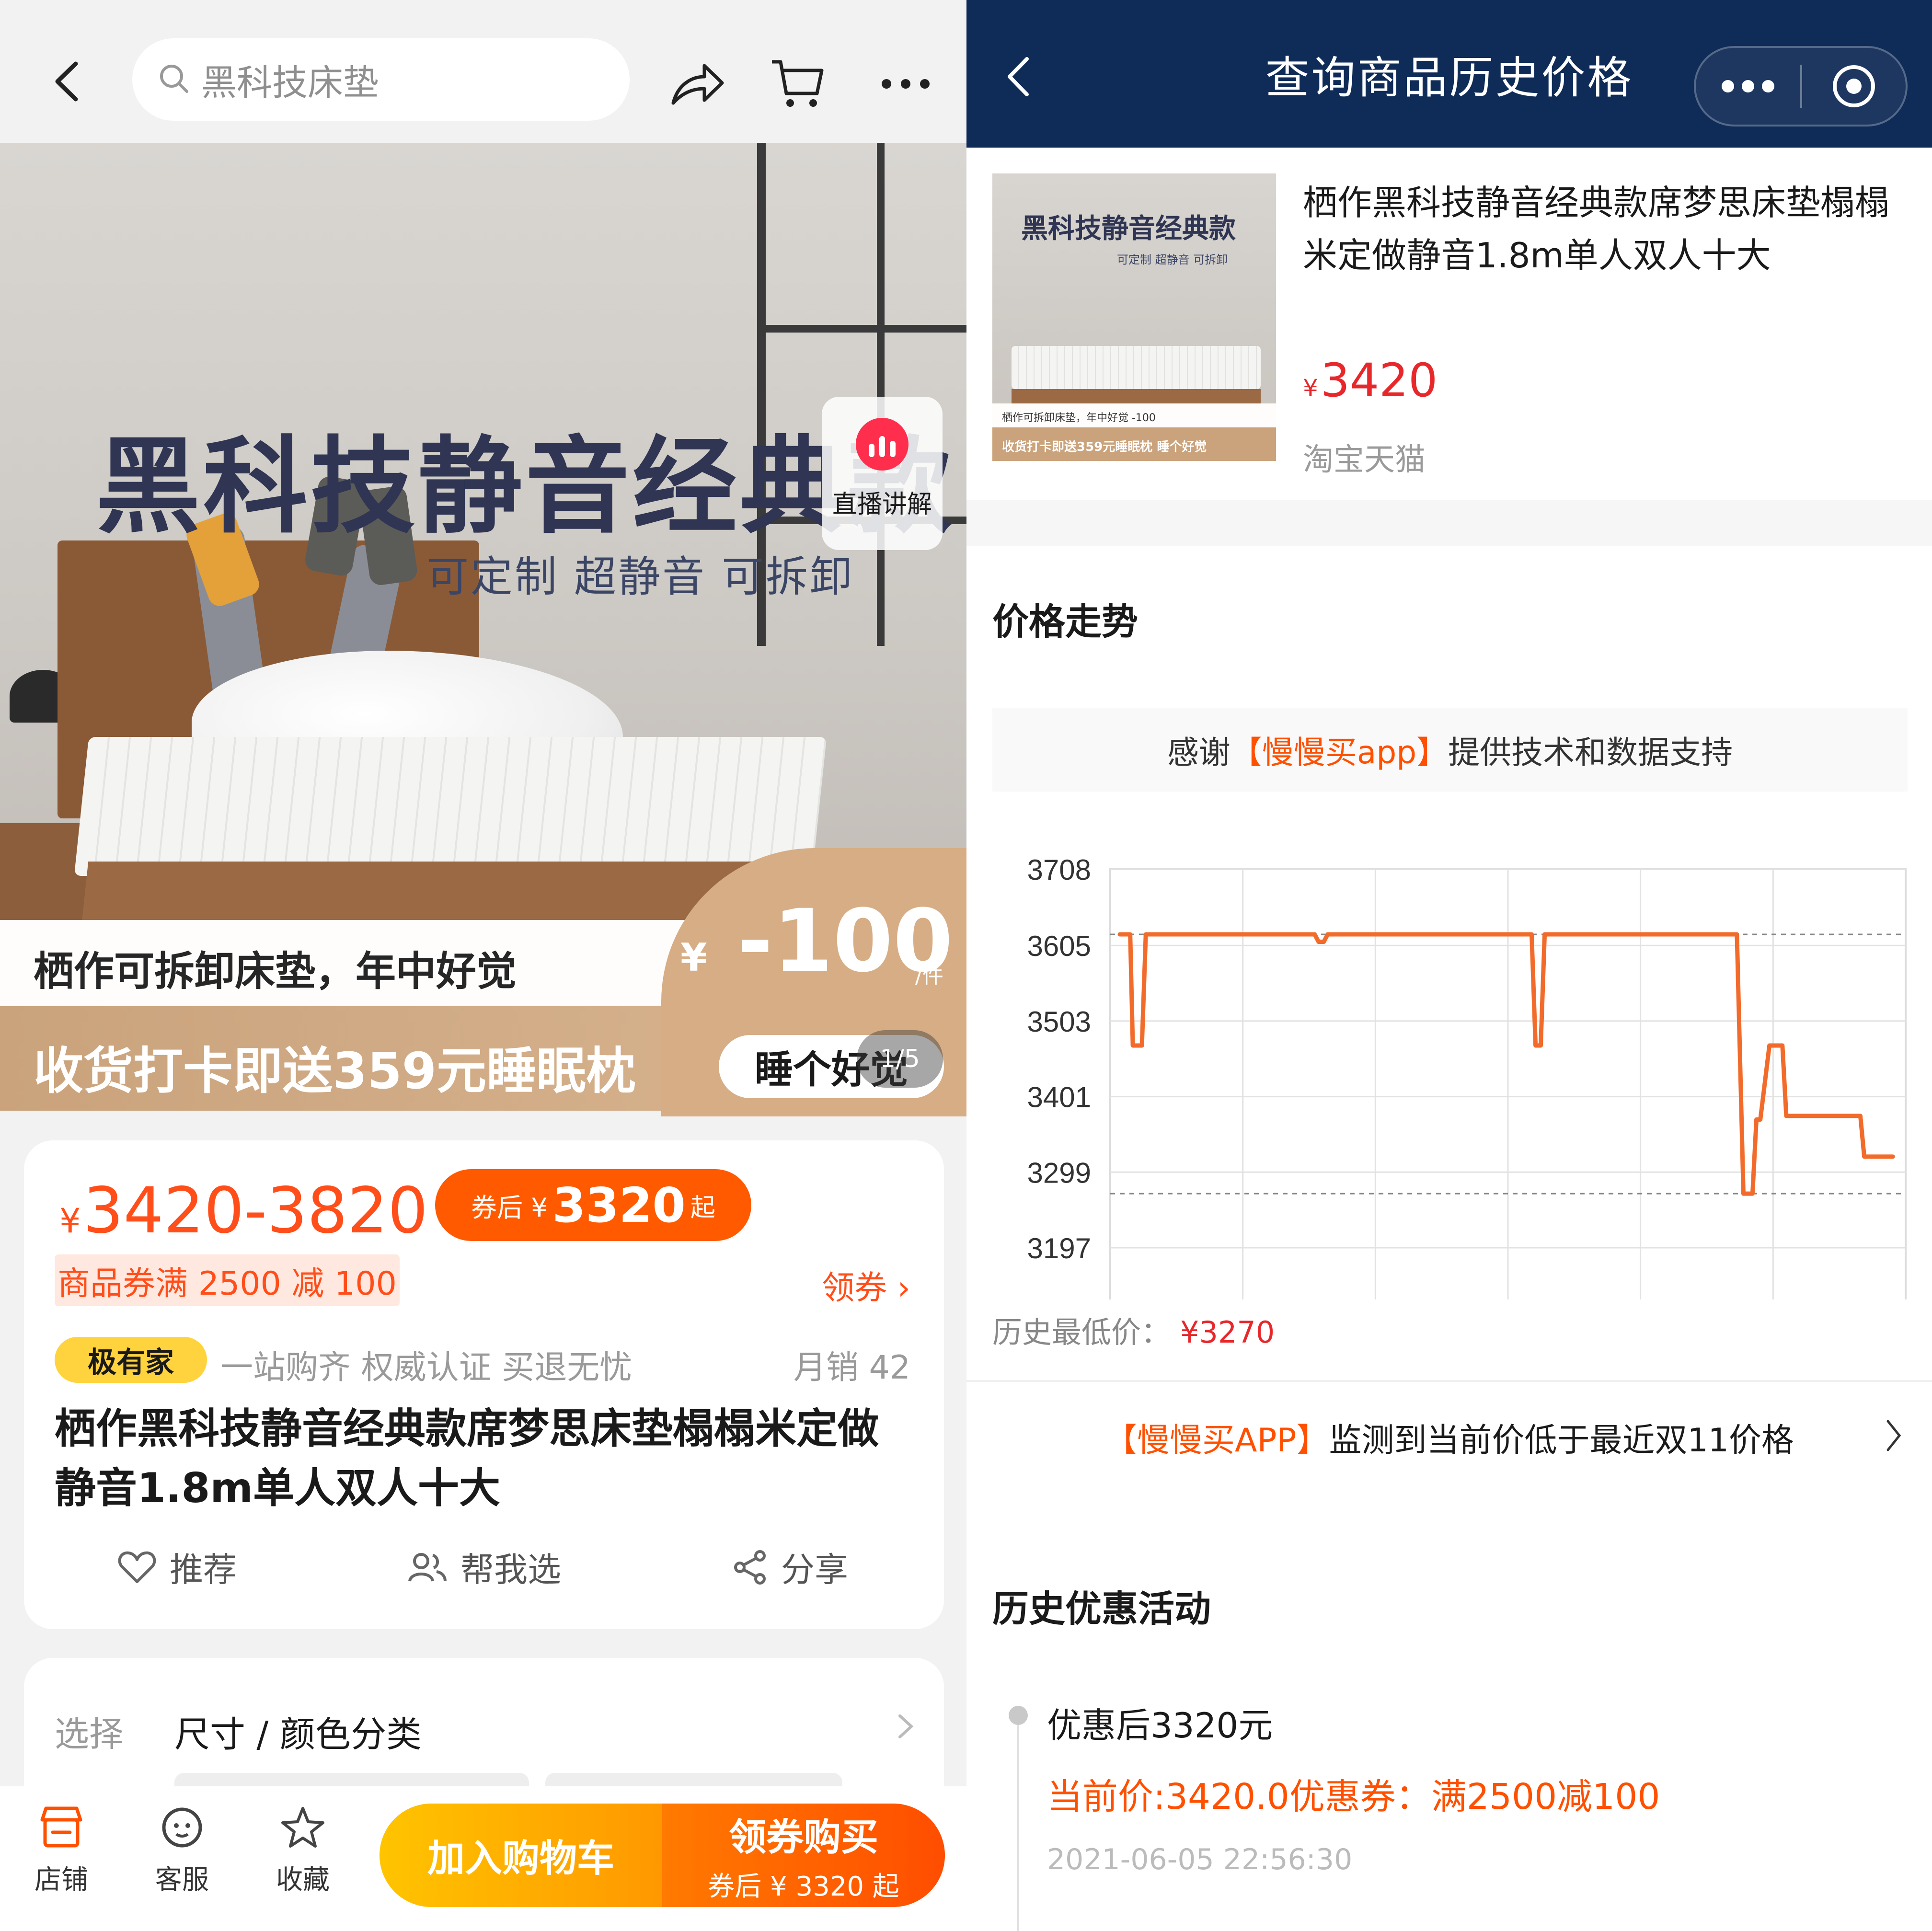 This screenshot has height=1931, width=1932. What do you see at coordinates (1101, 1608) in the screenshot?
I see `section-title: 历史优惠活动` at bounding box center [1101, 1608].